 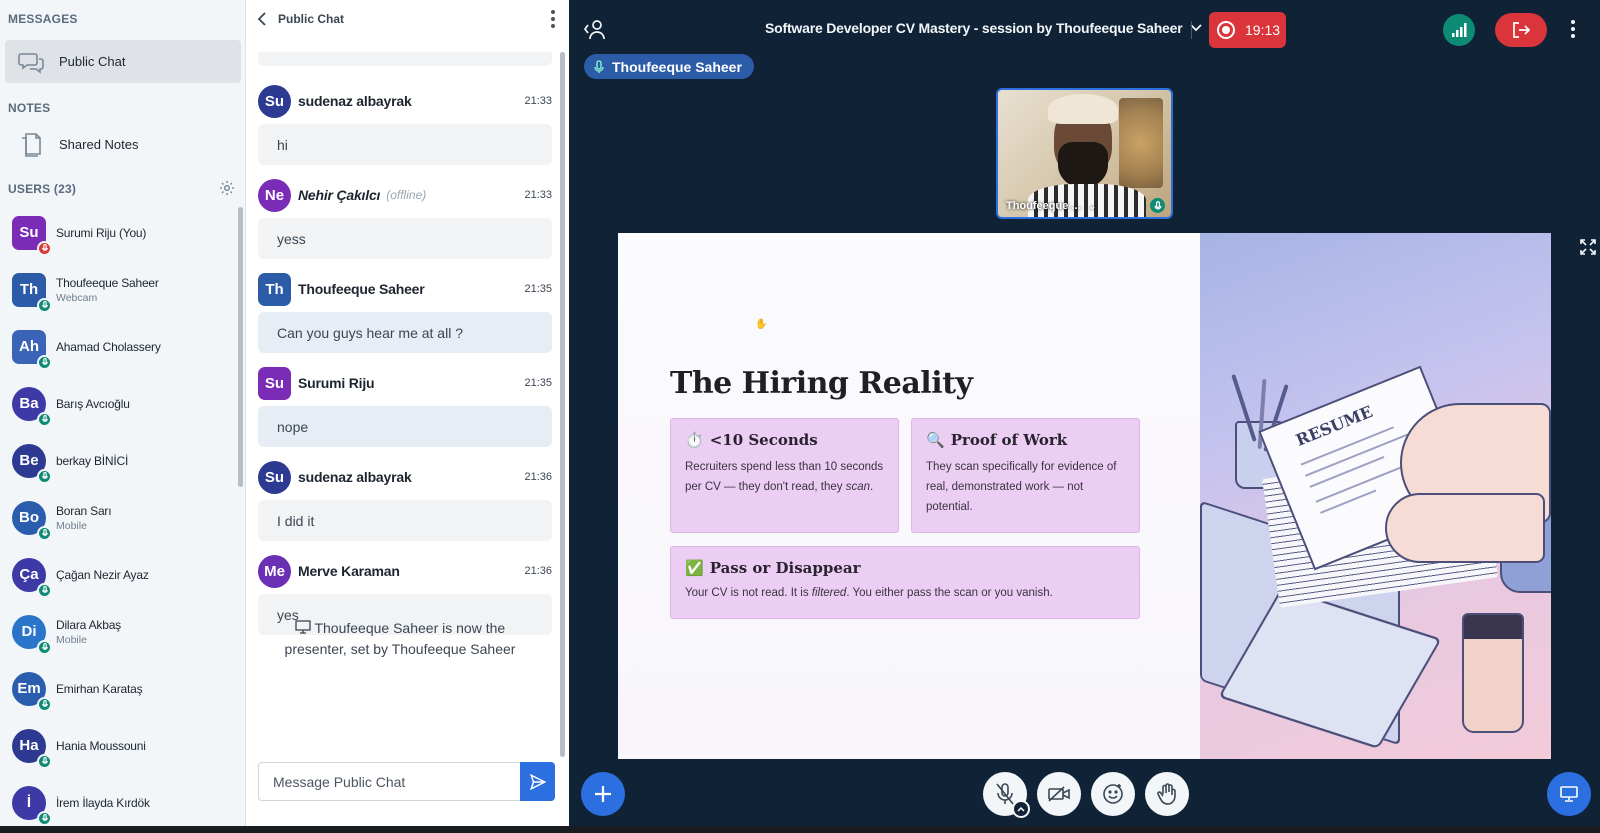 I want to click on logout-icon, so click(x=1521, y=30).